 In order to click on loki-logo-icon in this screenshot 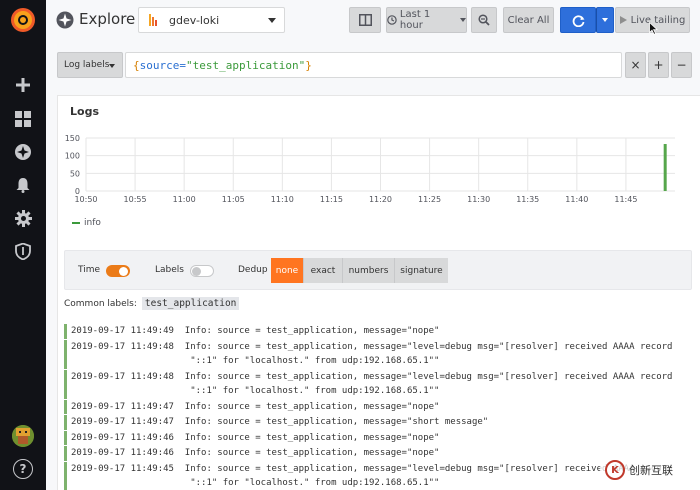, I will do `click(153, 20)`.